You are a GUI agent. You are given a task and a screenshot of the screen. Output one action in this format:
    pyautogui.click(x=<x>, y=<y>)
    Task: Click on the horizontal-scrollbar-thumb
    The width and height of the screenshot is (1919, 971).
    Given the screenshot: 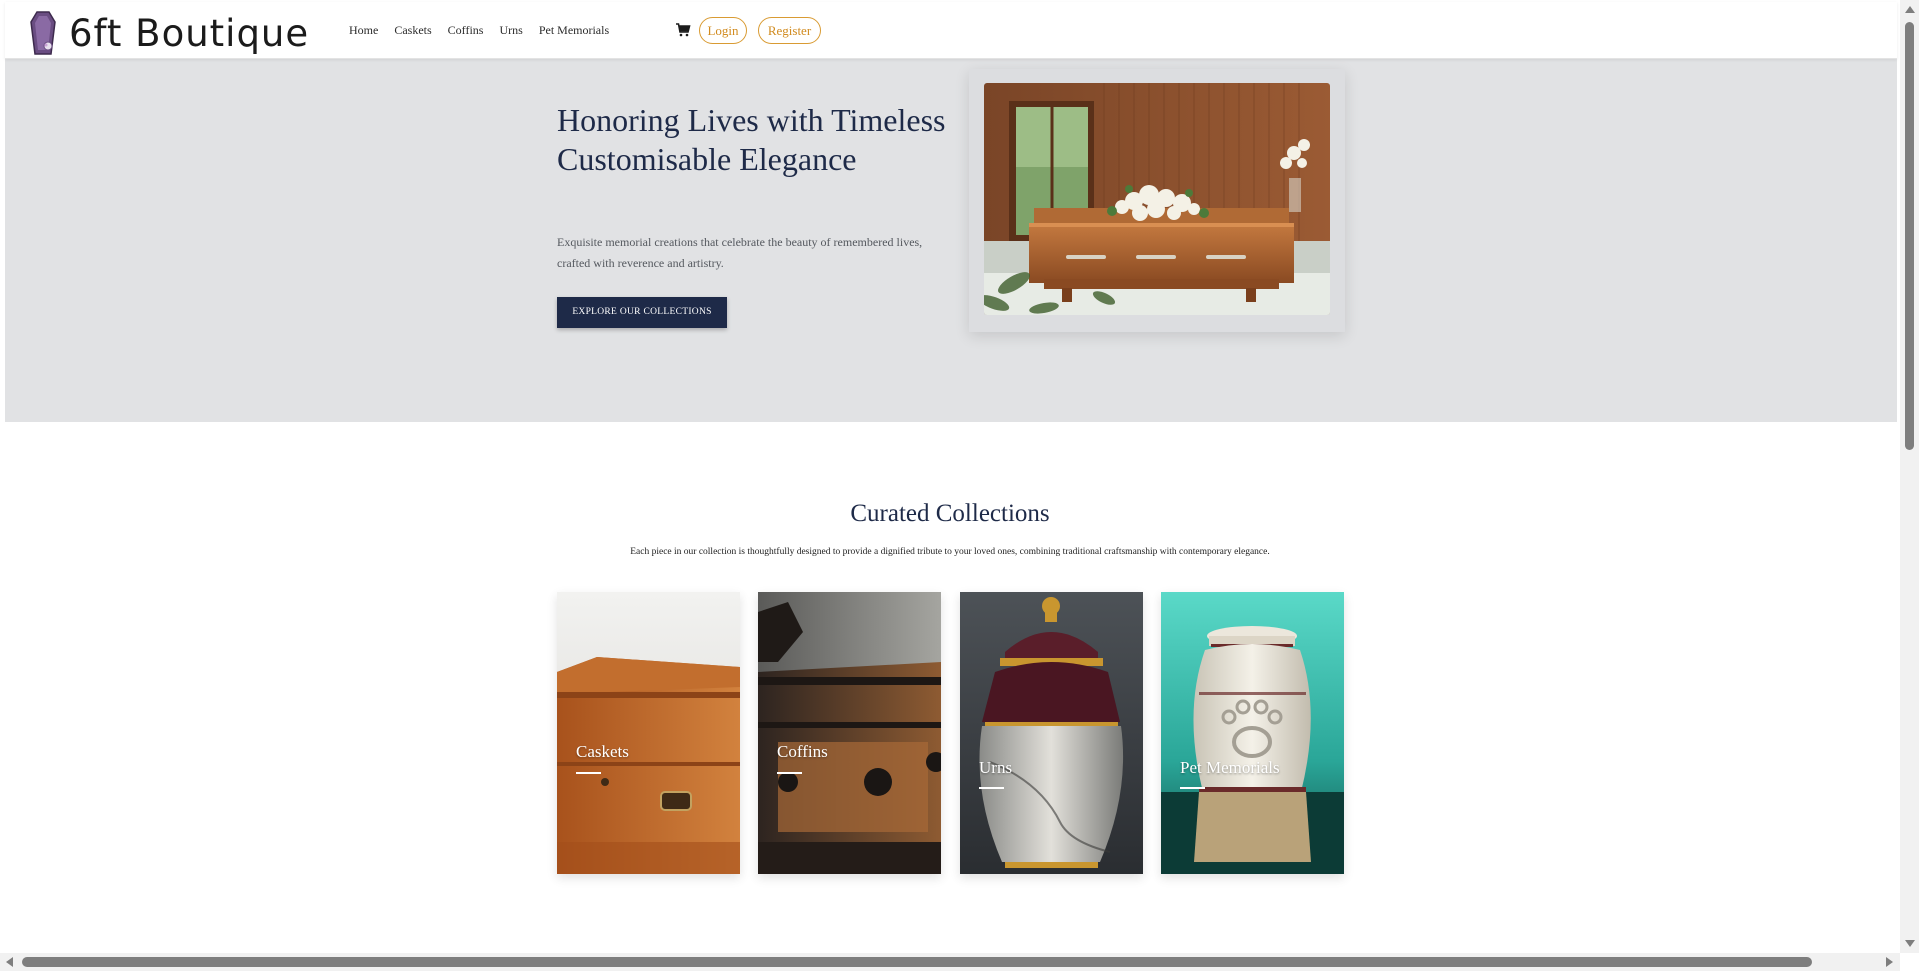 What is the action you would take?
    pyautogui.click(x=917, y=962)
    